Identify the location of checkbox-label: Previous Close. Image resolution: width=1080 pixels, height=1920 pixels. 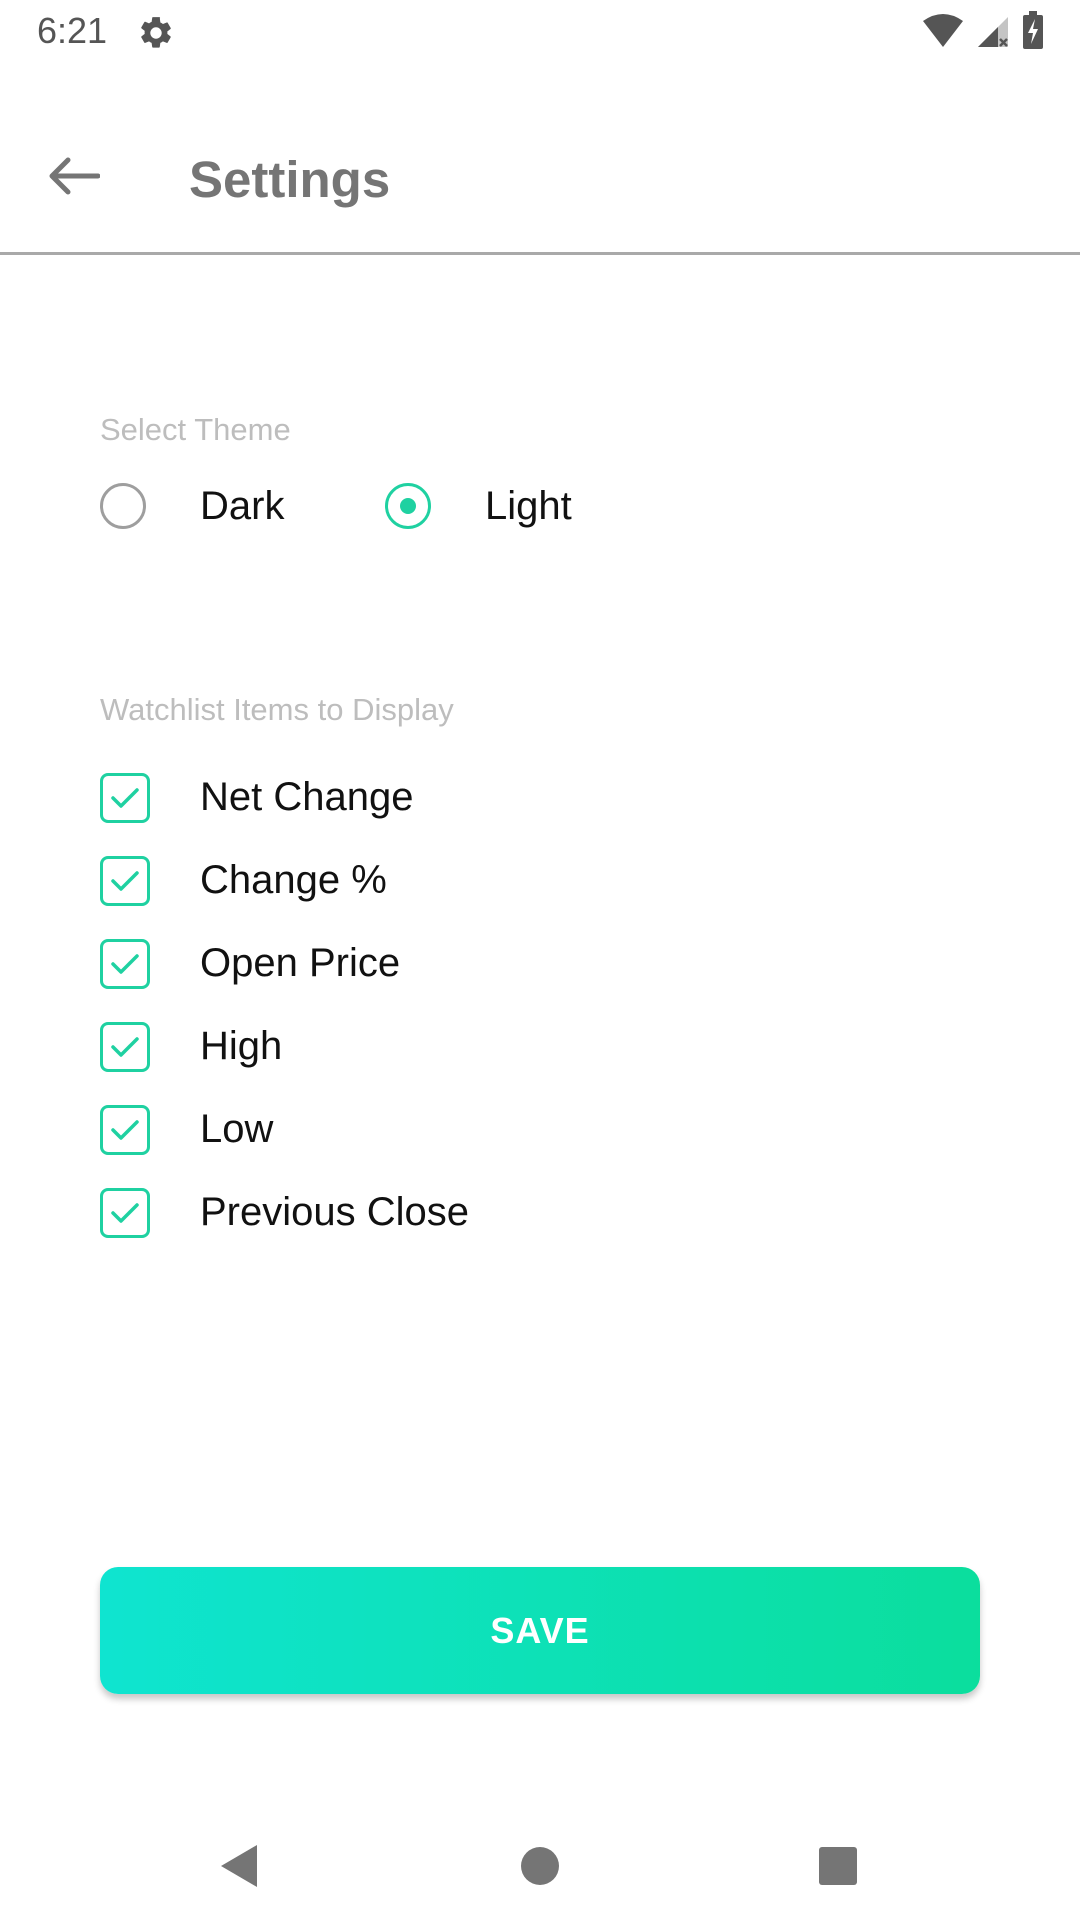
(335, 1212).